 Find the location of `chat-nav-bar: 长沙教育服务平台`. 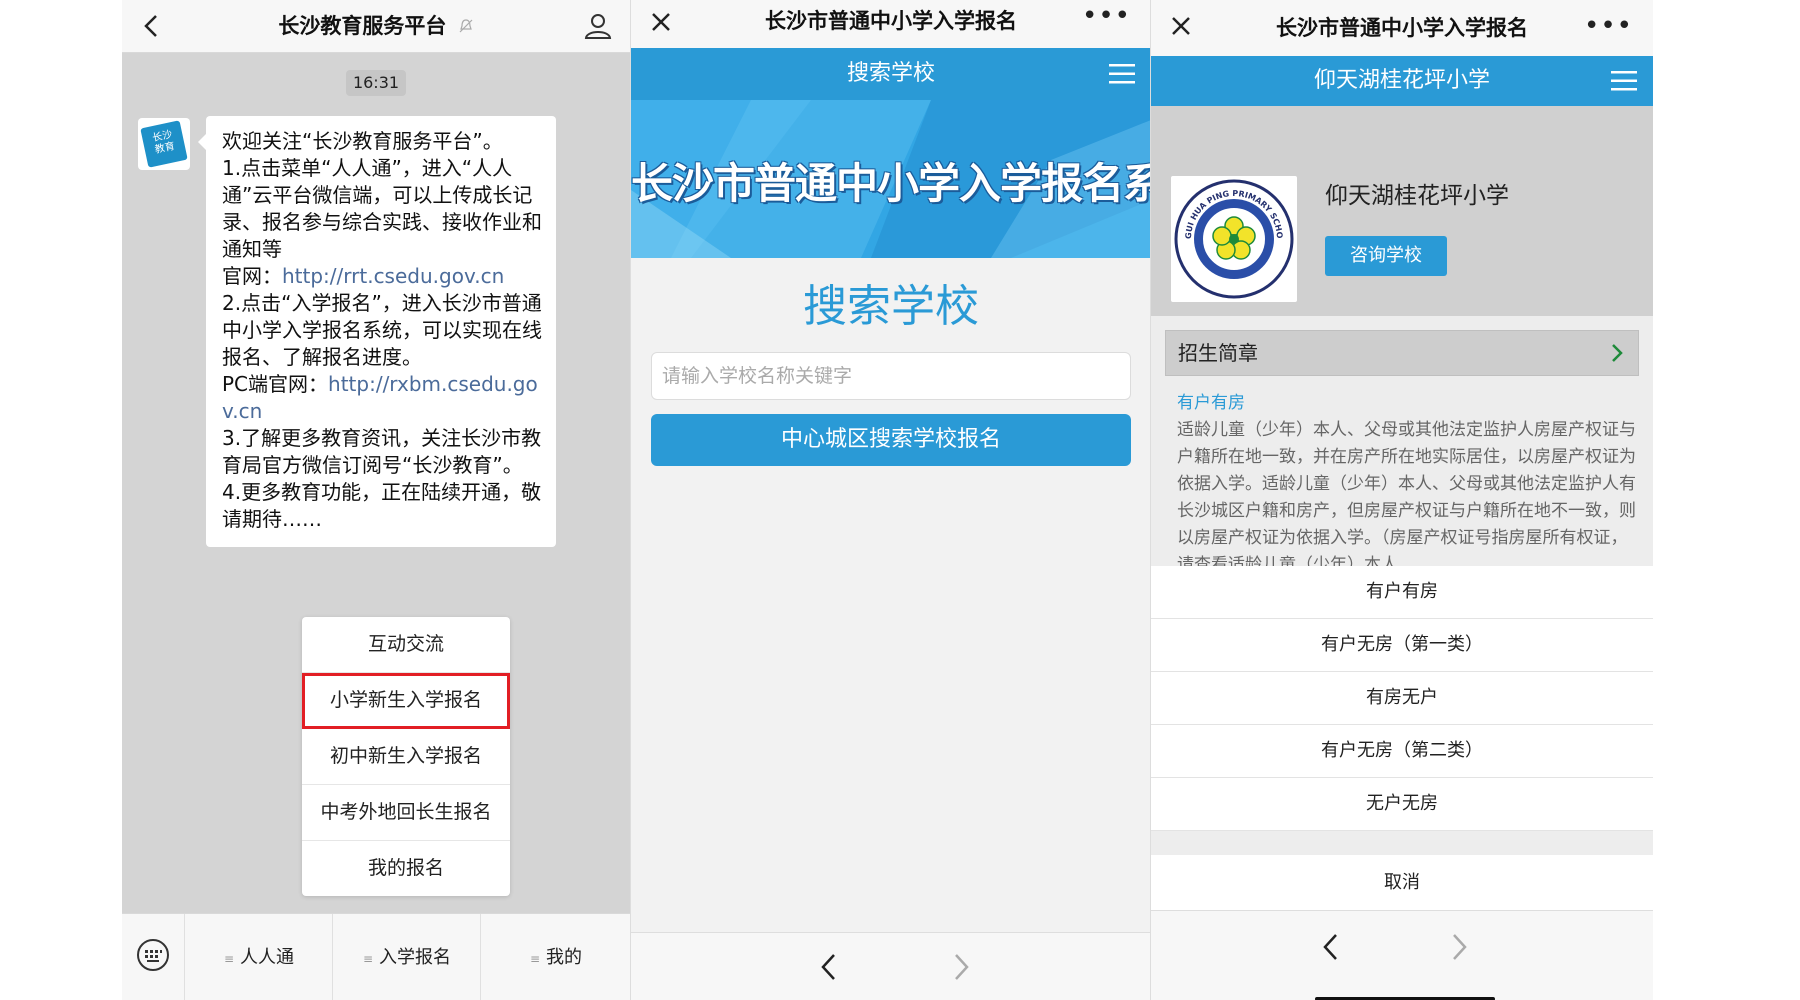

chat-nav-bar: 长沙教育服务平台 is located at coordinates (376, 26).